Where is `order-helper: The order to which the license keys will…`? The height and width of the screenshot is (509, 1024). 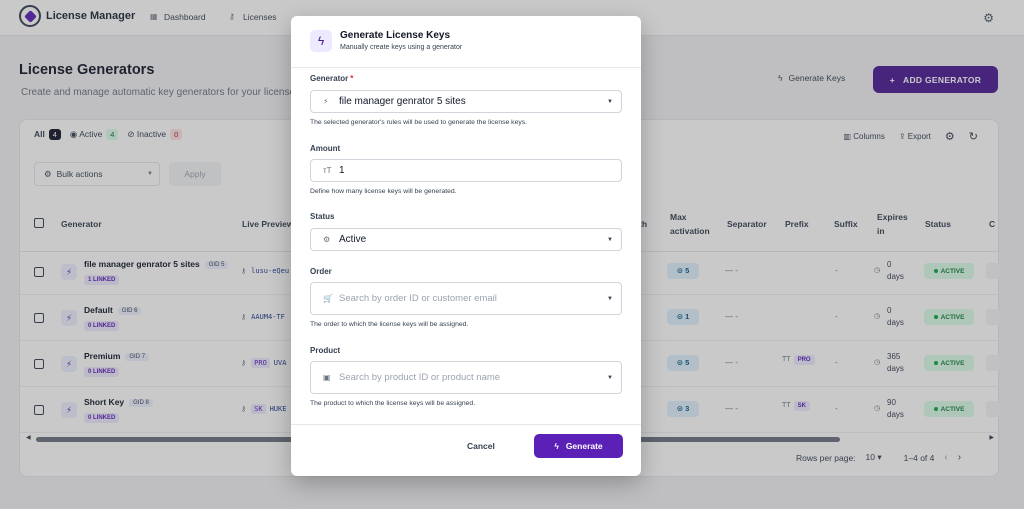
order-helper: The order to which the license keys will… is located at coordinates (389, 324).